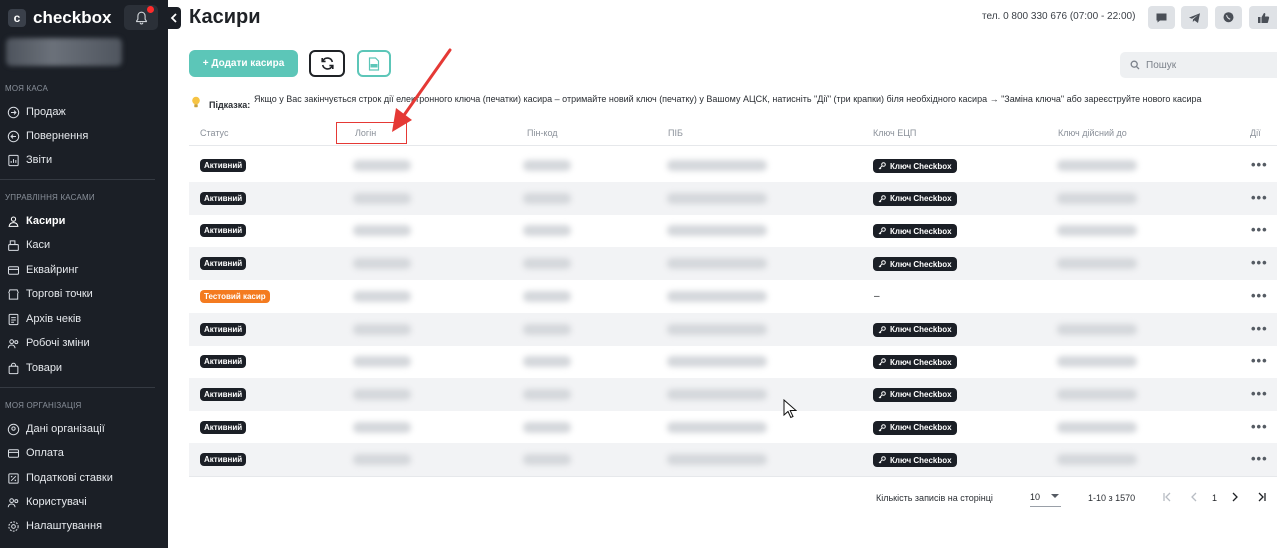 The image size is (1277, 548). Describe the element at coordinates (82, 245) in the screenshot. I see `sidebar-item-registers: Каси` at that location.